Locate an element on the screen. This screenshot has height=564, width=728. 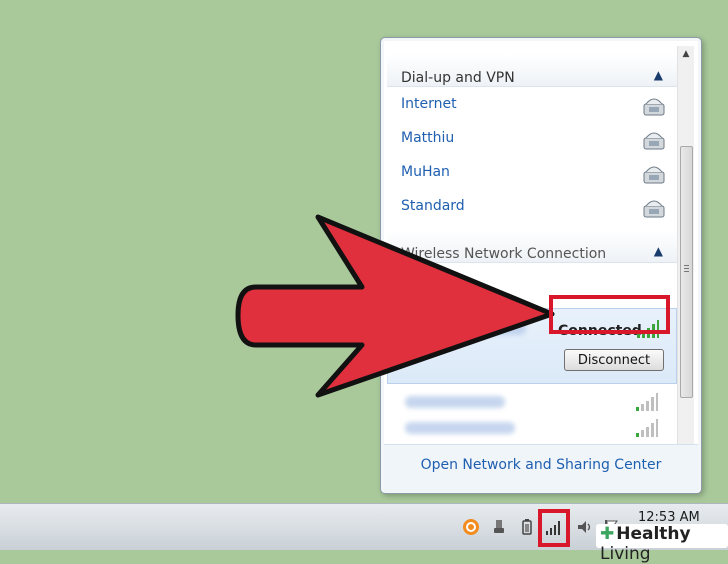
vertical-scrollbar: ▲ ▼ is located at coordinates (685, 260).